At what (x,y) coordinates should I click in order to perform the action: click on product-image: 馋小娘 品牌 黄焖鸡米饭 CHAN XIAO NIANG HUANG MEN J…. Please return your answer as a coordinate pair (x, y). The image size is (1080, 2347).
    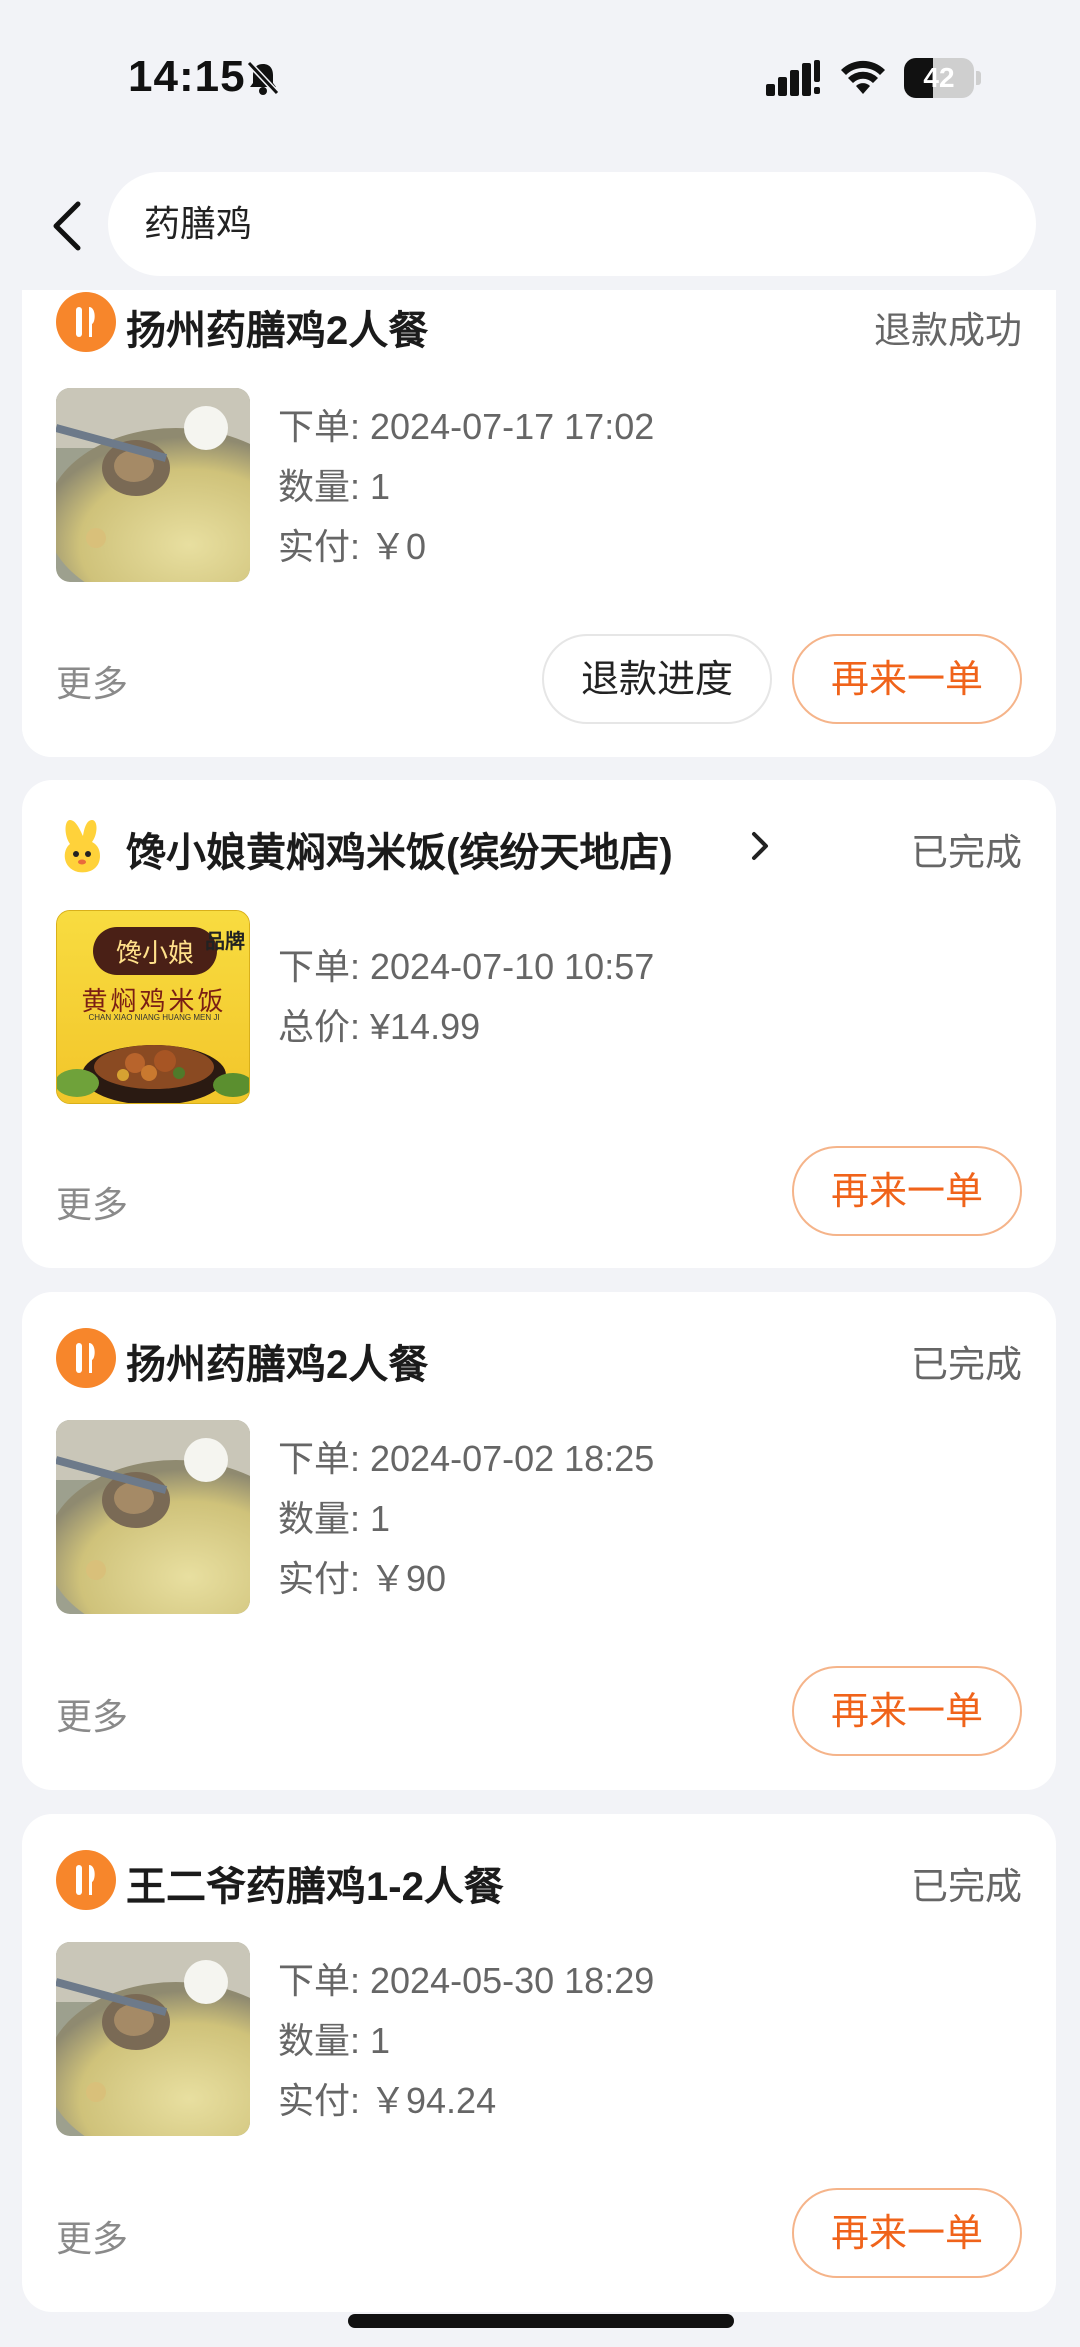
    Looking at the image, I should click on (153, 1007).